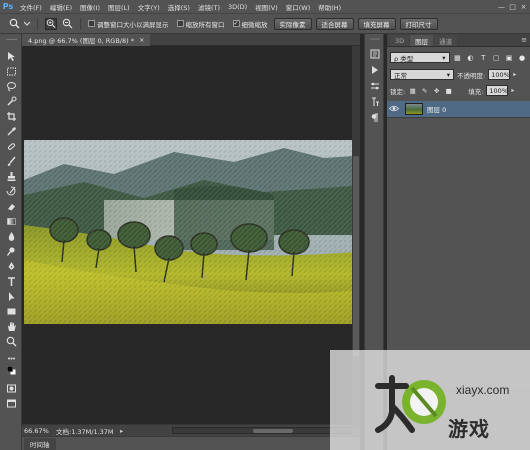 The image size is (530, 450). What do you see at coordinates (292, 23) in the screenshot?
I see `actual-pixels-button: 实际像素` at bounding box center [292, 23].